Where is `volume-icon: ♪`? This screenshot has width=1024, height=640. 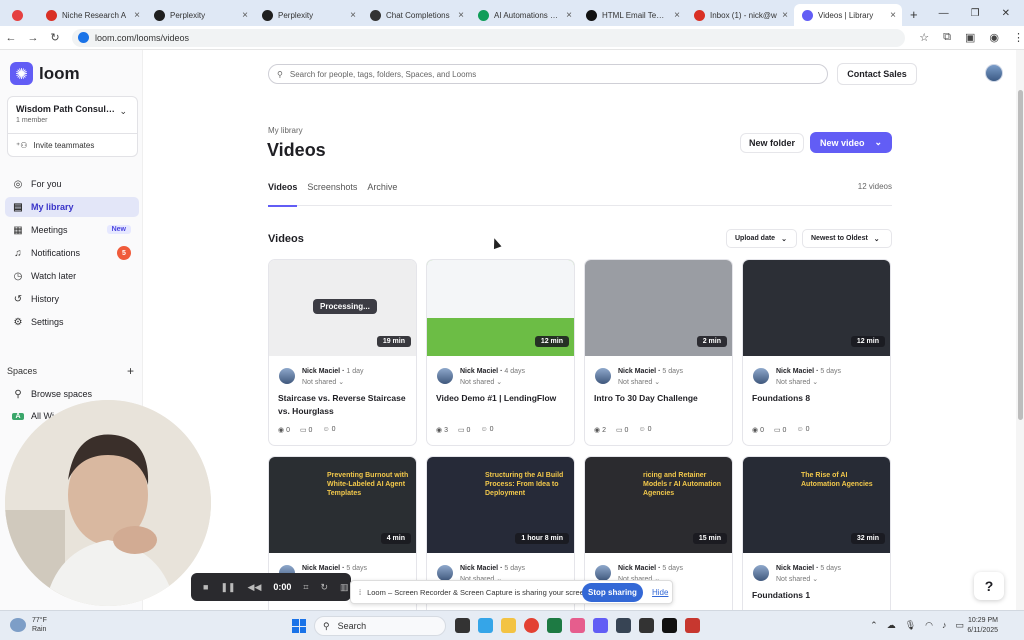 volume-icon: ♪ is located at coordinates (944, 625).